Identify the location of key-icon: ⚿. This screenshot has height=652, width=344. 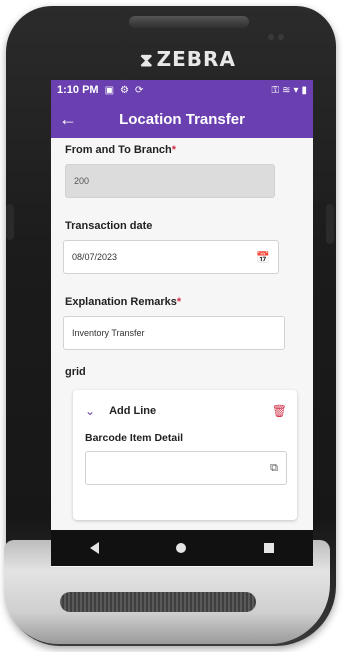
(275, 90).